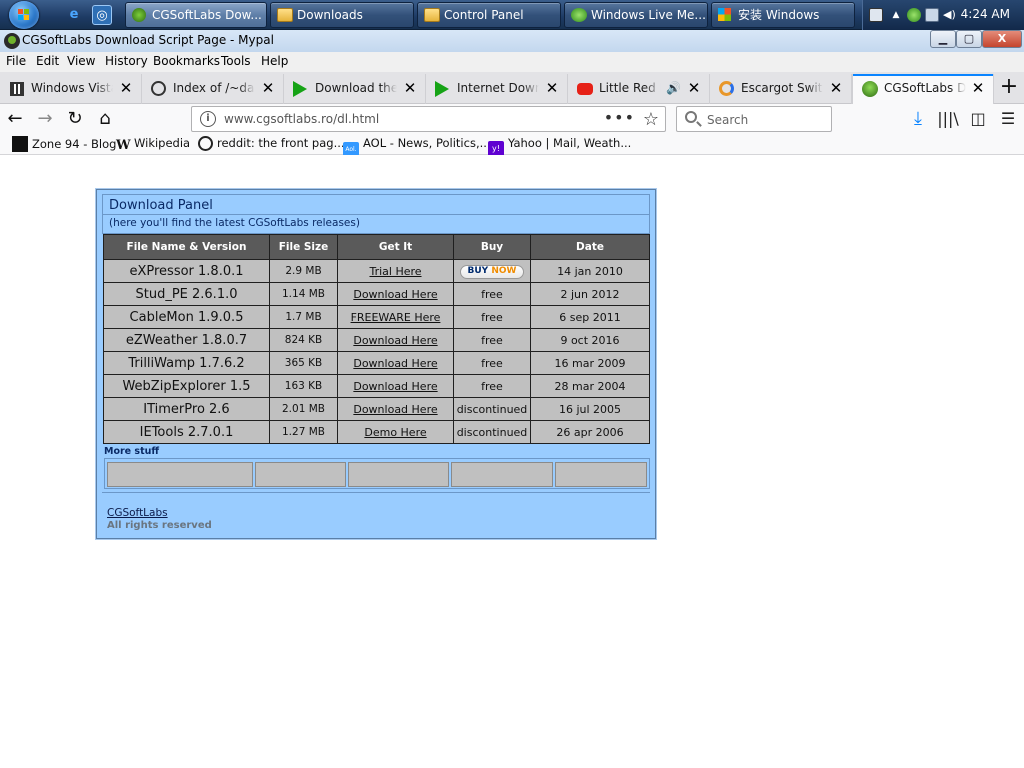 The image size is (1024, 768). What do you see at coordinates (876, 15) in the screenshot?
I see `tray-app-icon` at bounding box center [876, 15].